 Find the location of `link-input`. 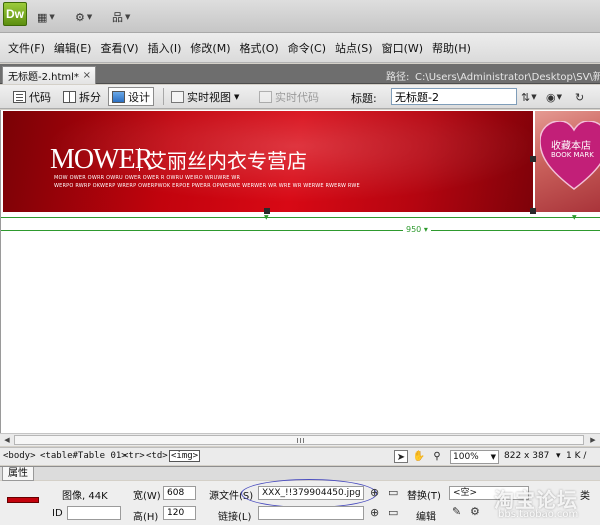

link-input is located at coordinates (311, 513).